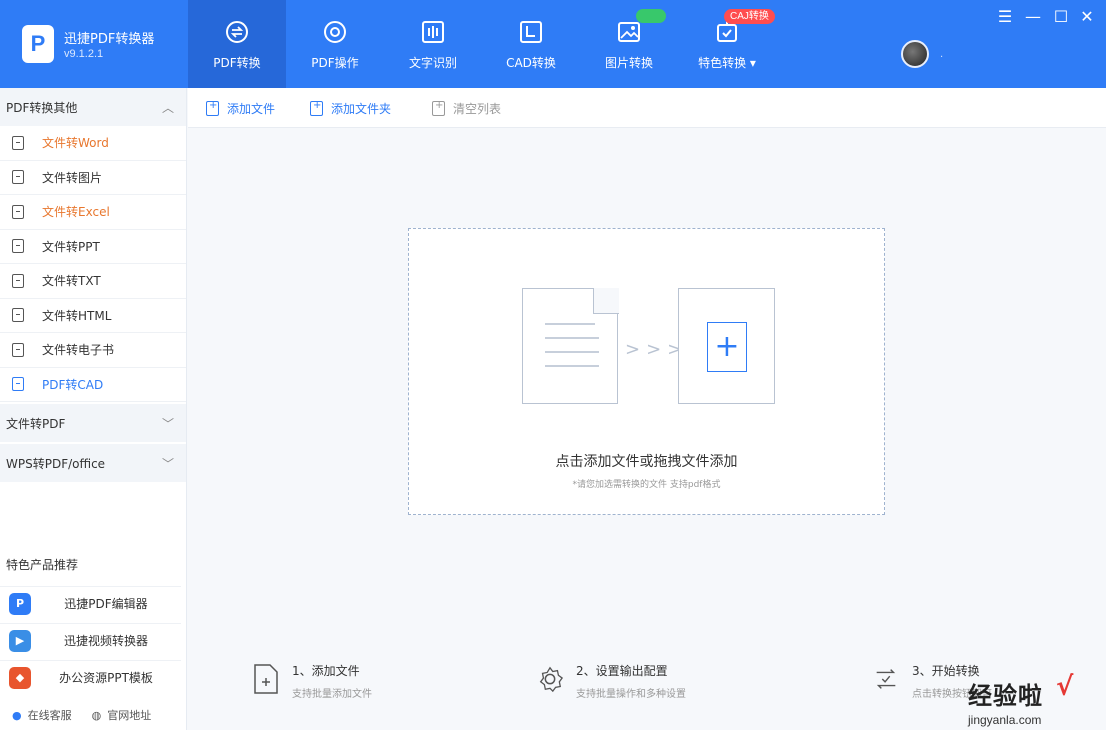 The width and height of the screenshot is (1106, 730). I want to click on check-mark-icon: √, so click(1065, 687).